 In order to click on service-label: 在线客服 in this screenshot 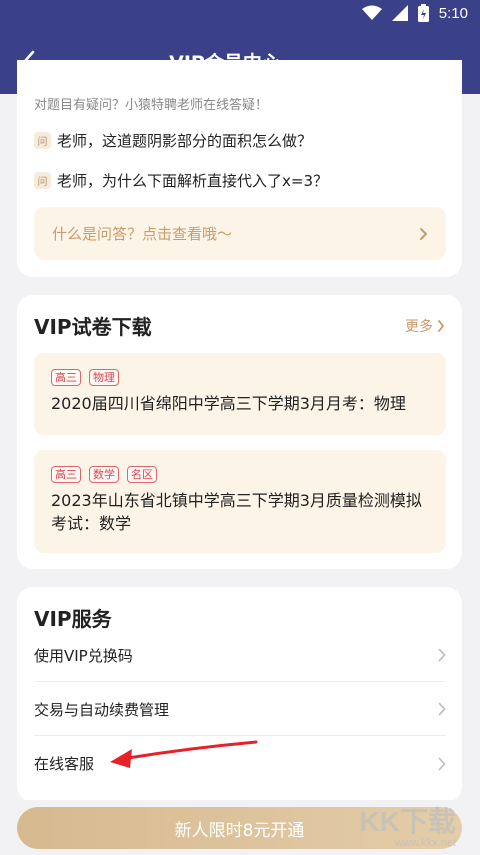, I will do `click(64, 764)`.